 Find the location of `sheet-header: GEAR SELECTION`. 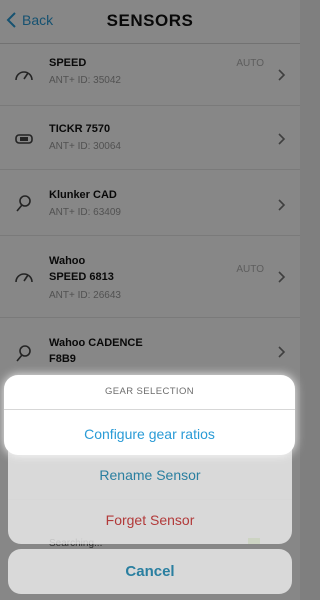

sheet-header: GEAR SELECTION is located at coordinates (149, 391).